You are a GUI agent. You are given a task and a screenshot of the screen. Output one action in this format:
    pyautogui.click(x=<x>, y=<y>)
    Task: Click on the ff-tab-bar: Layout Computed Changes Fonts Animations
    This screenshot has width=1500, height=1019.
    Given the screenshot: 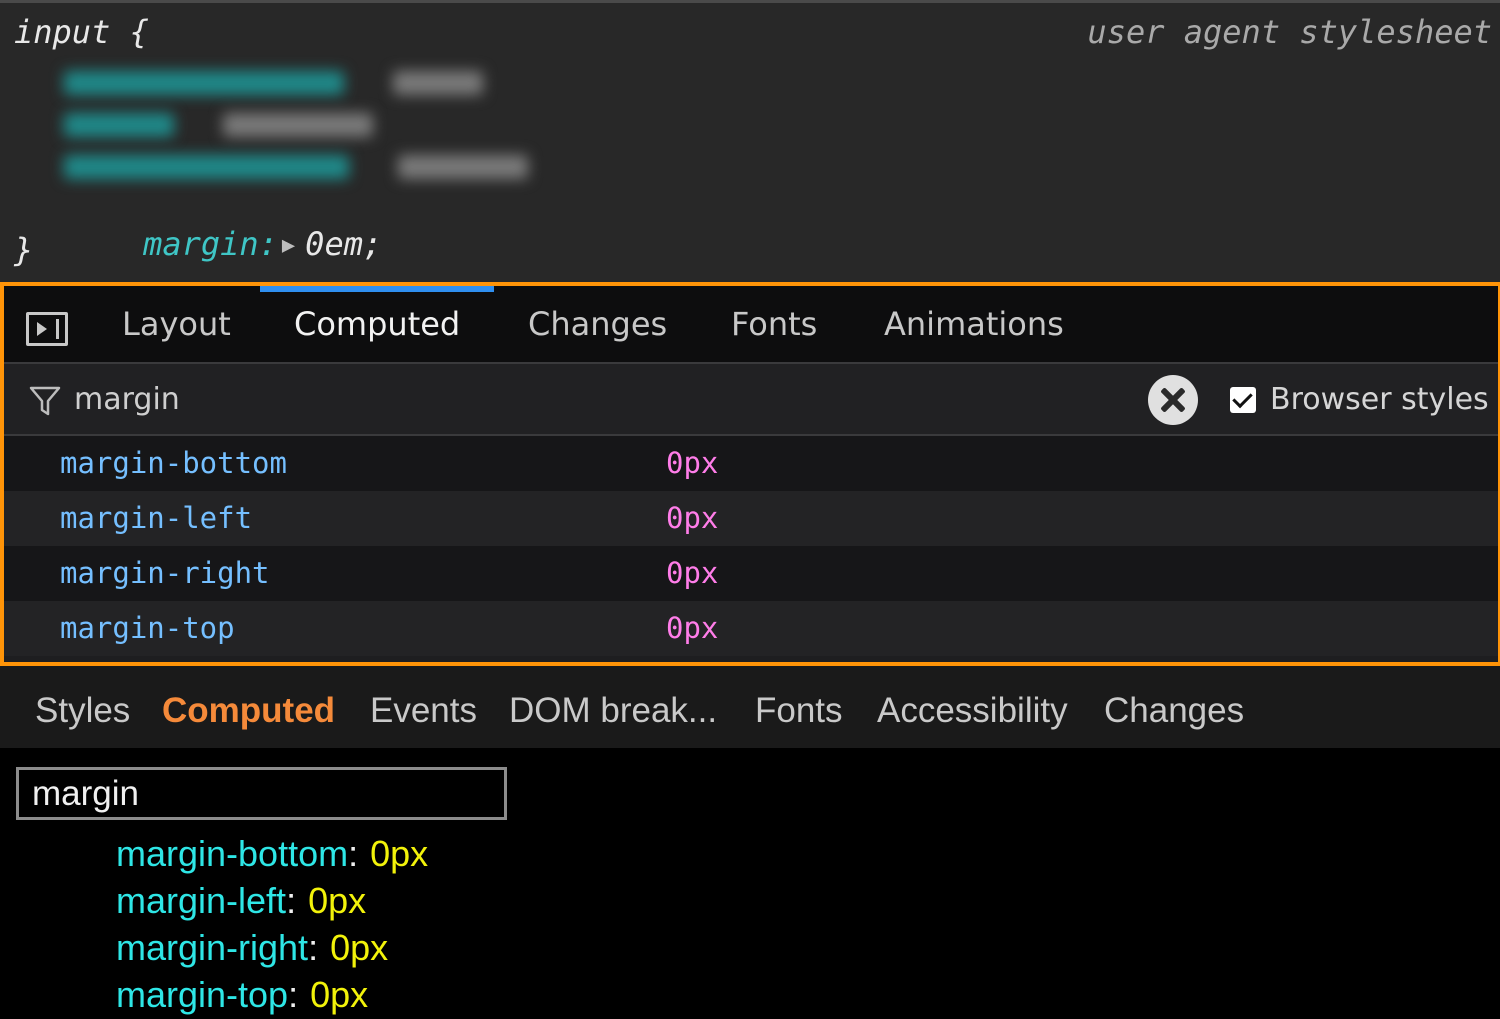 What is the action you would take?
    pyautogui.click(x=751, y=325)
    